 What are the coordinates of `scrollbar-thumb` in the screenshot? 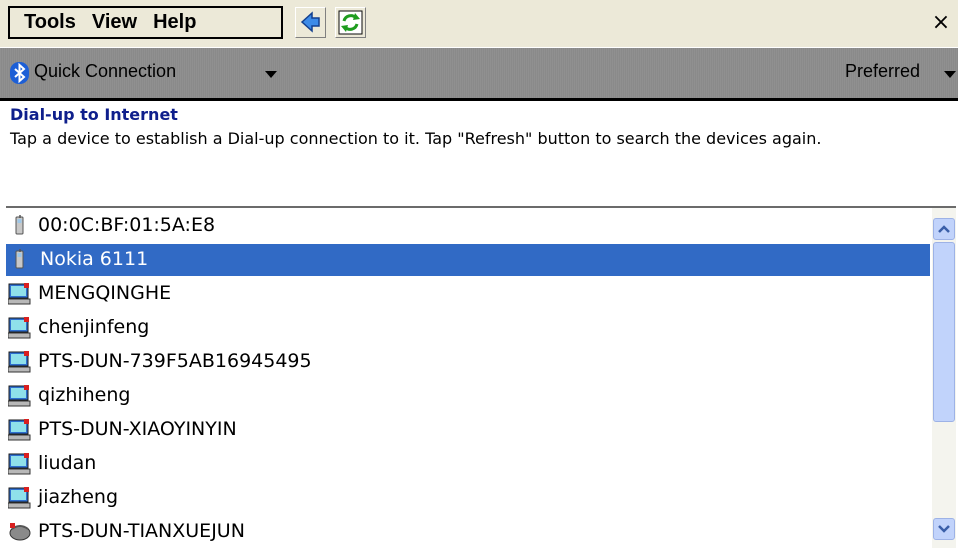 It's located at (944, 332).